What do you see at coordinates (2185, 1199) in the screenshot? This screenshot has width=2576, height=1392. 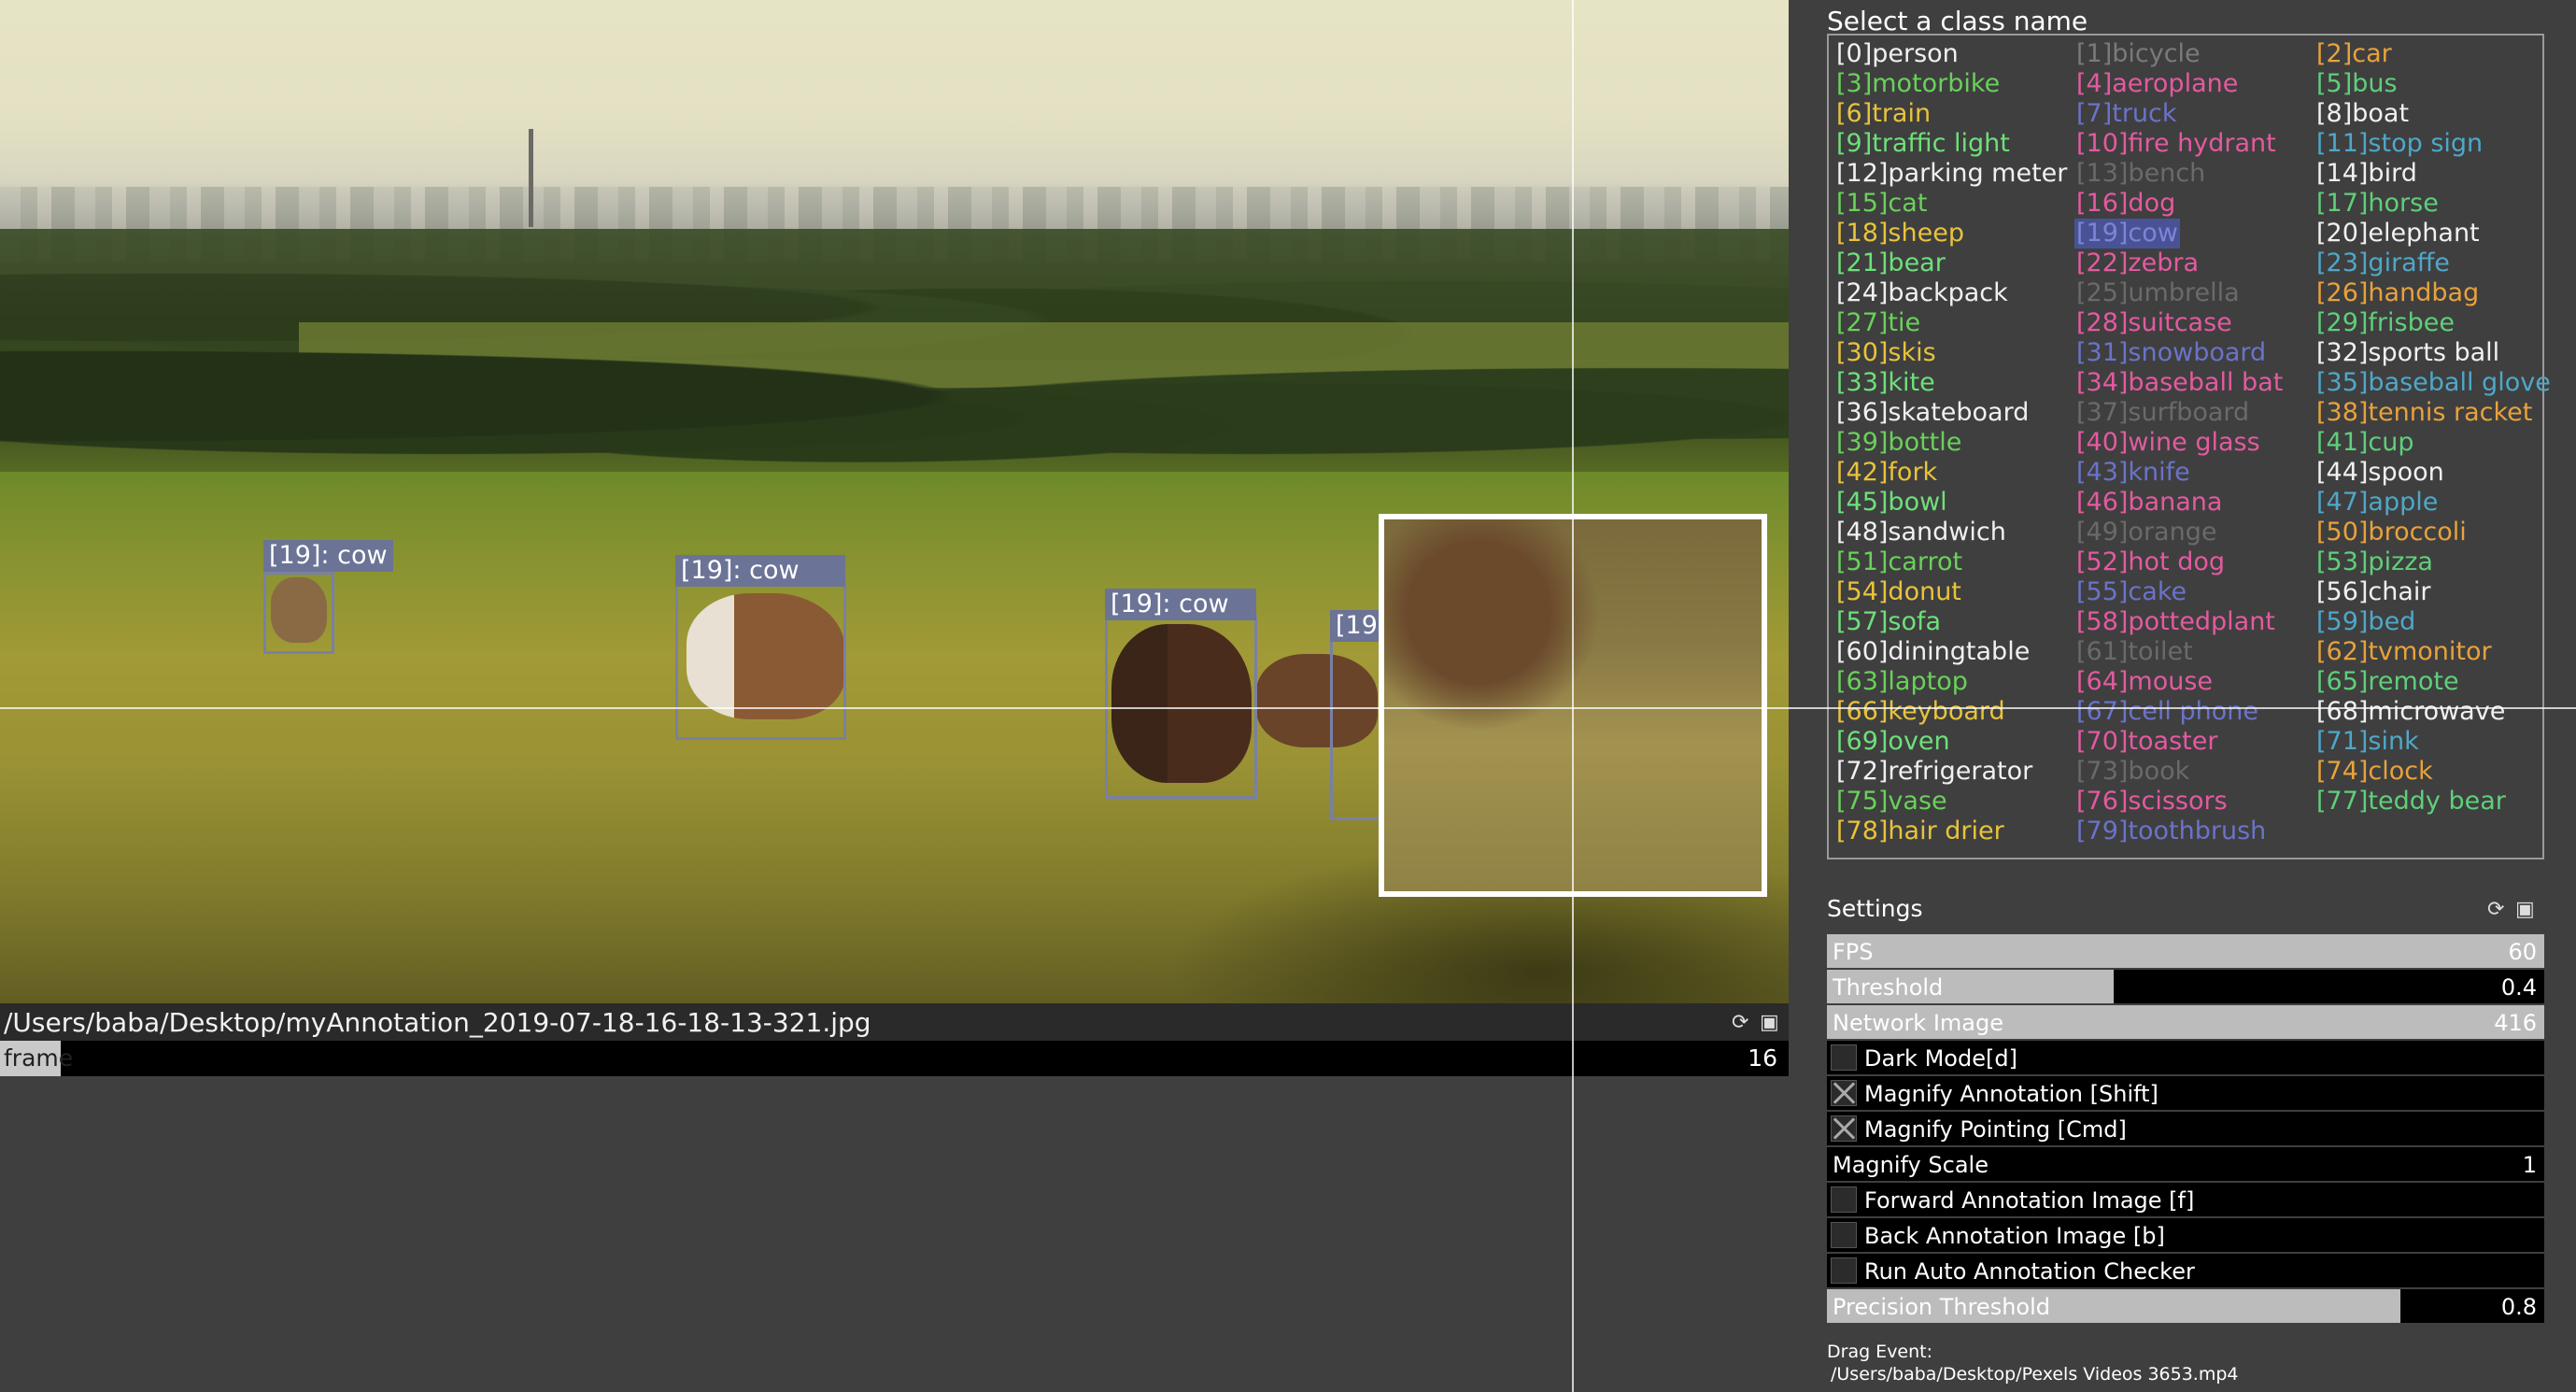 I see `forward-annotation-toggle: Forward Annotation Image [f]` at bounding box center [2185, 1199].